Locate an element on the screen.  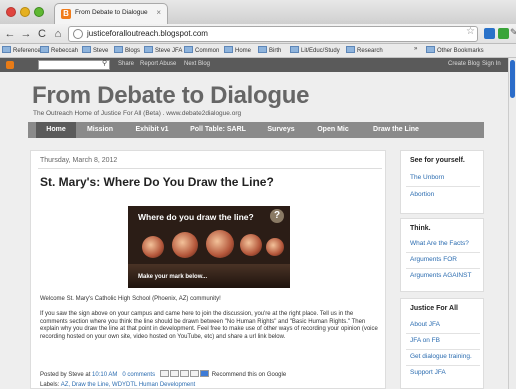
bookmarks-overflow-icon: » is located at coordinates (415, 49).